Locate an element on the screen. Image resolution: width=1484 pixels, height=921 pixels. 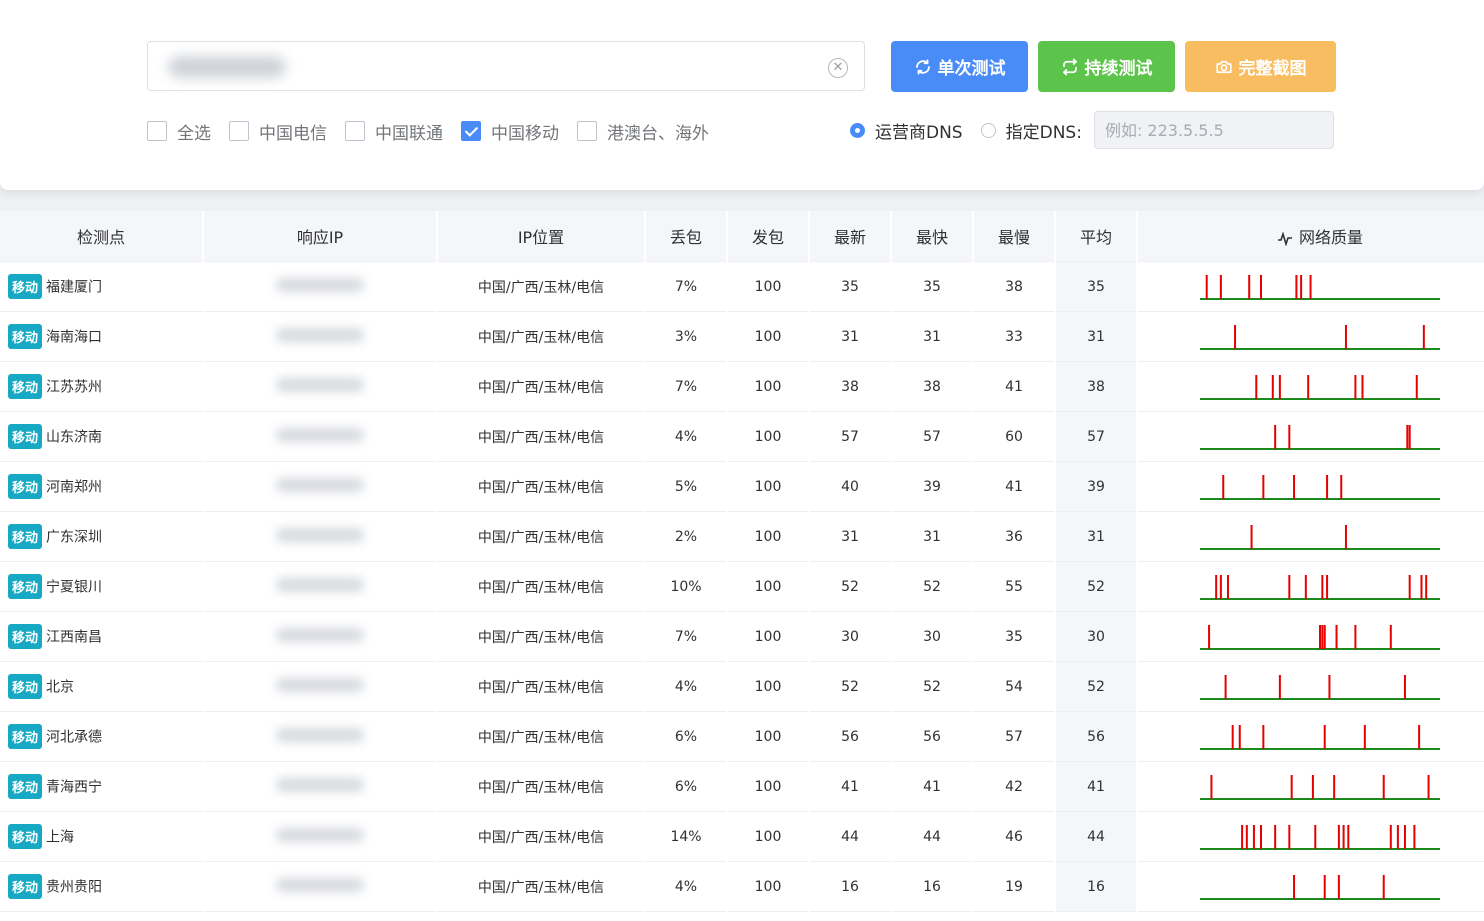
average-cell: 52 is located at coordinates (1096, 587).